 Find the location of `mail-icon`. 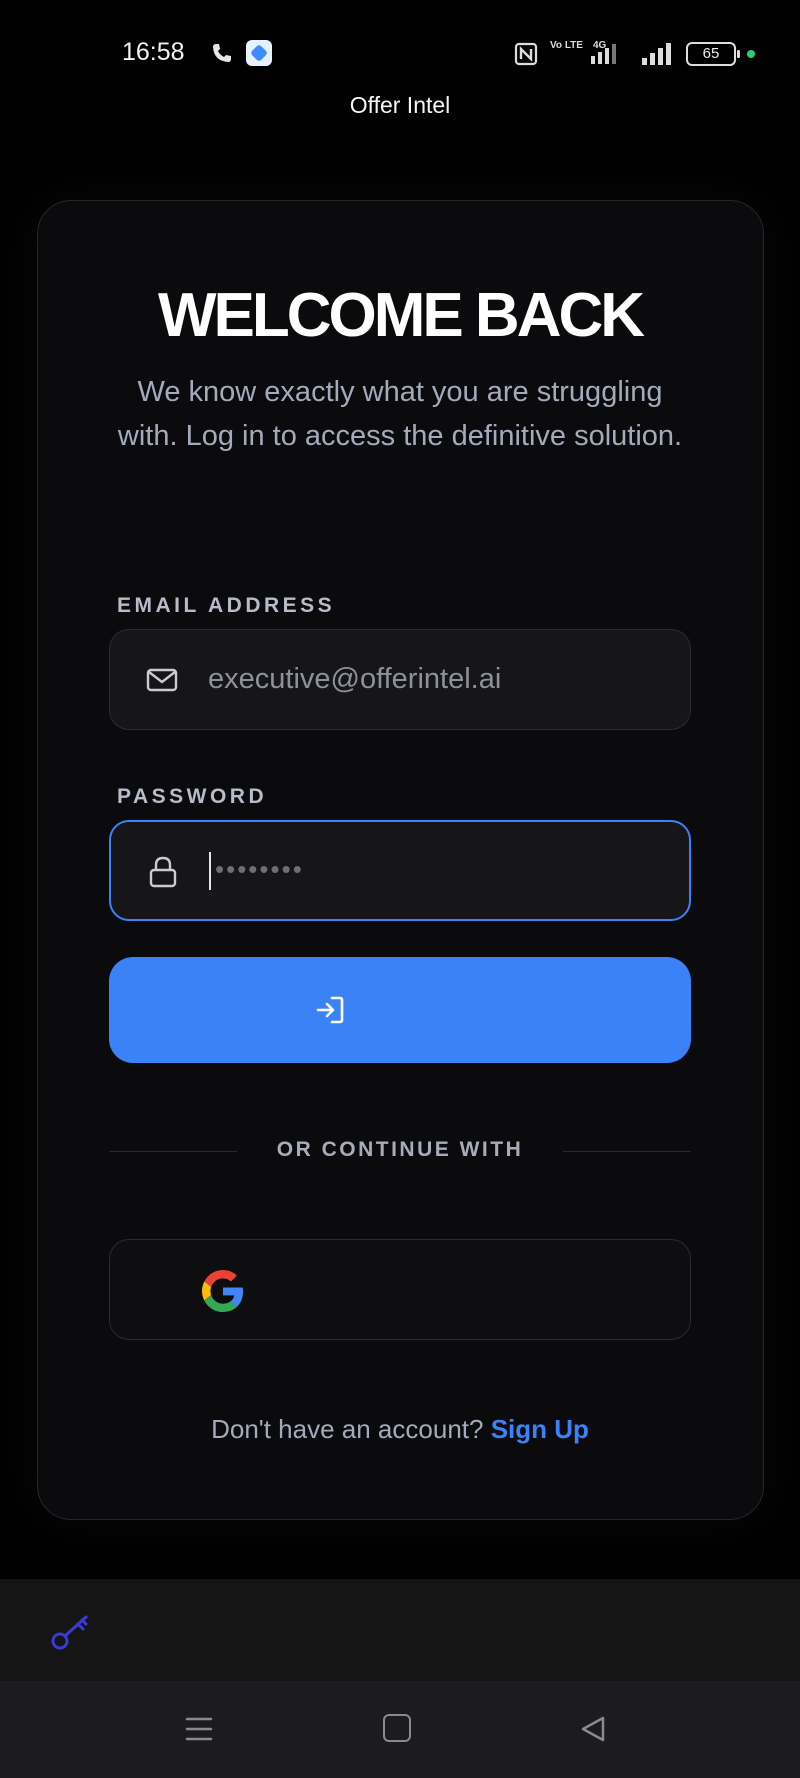

mail-icon is located at coordinates (162, 680).